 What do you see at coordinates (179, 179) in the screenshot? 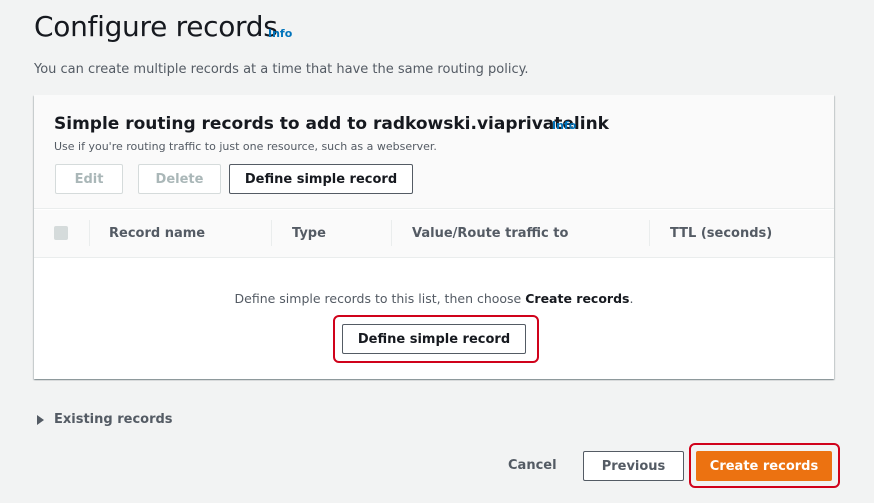
I see `delete-button: Delete` at bounding box center [179, 179].